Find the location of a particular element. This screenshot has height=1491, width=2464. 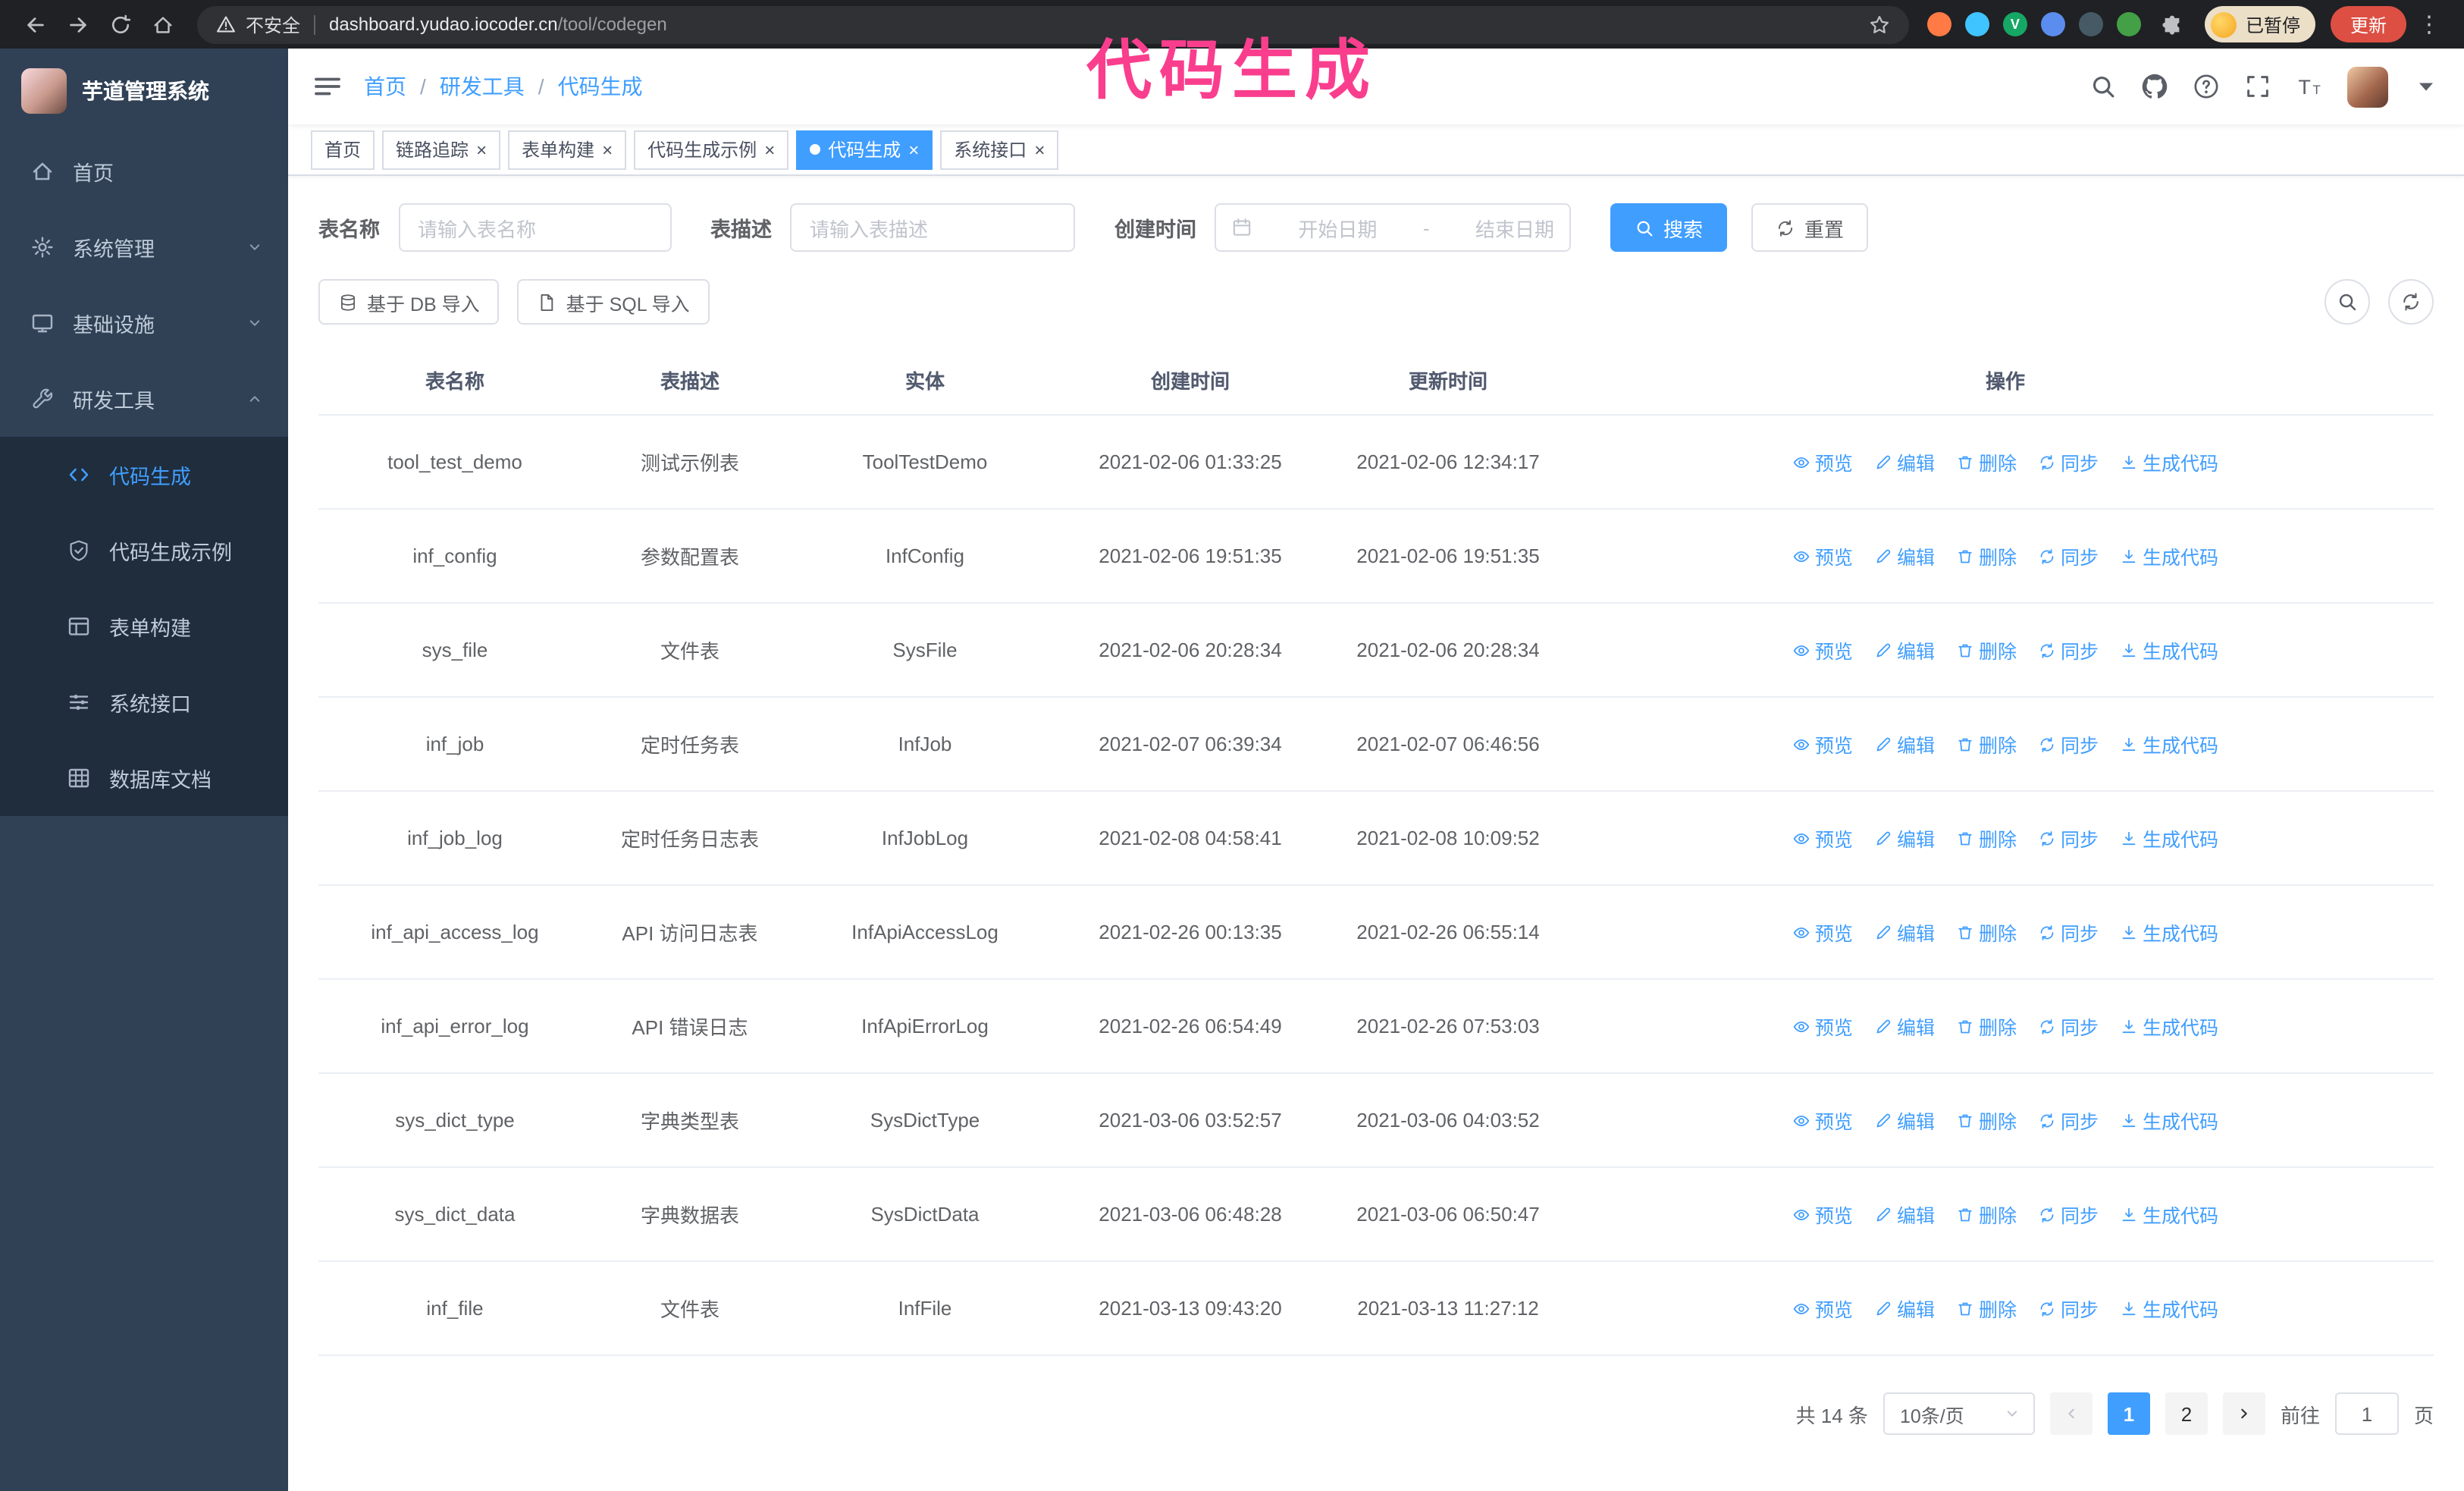

update-button: 更新 is located at coordinates (2368, 24).